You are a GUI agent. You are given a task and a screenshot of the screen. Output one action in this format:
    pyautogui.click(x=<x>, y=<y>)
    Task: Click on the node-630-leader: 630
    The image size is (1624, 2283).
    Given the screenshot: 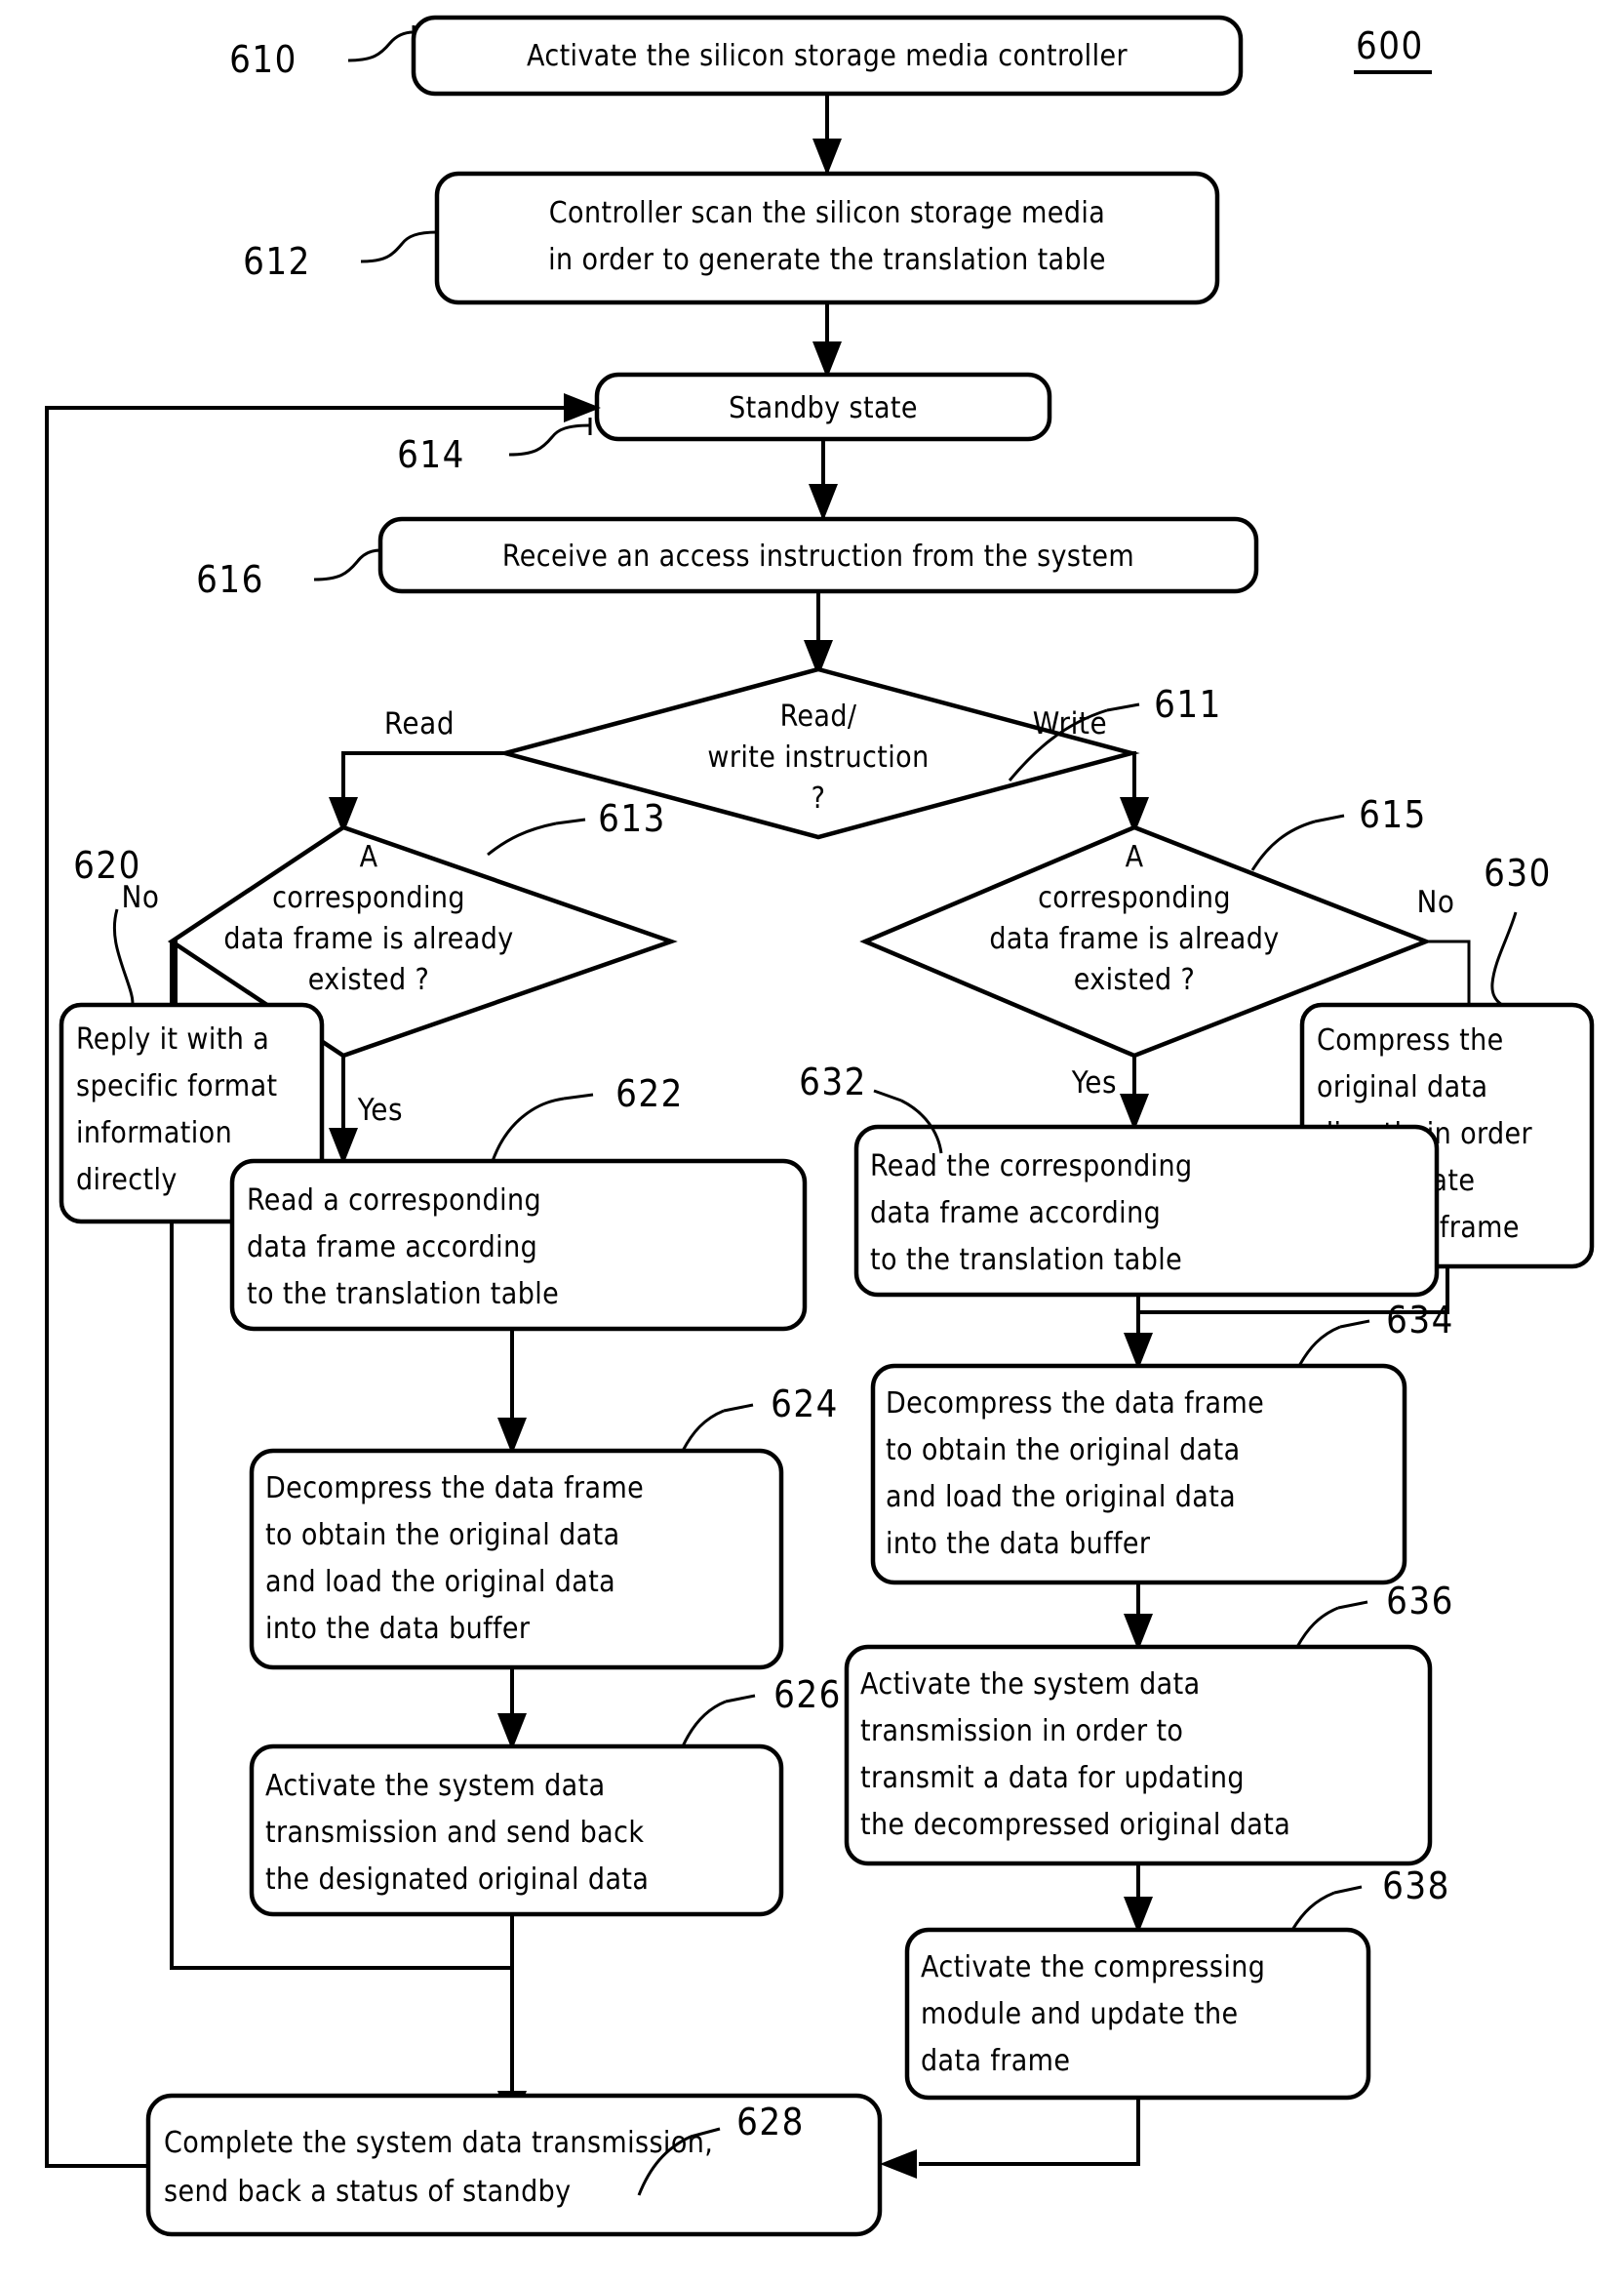 What is the action you would take?
    pyautogui.click(x=1518, y=929)
    